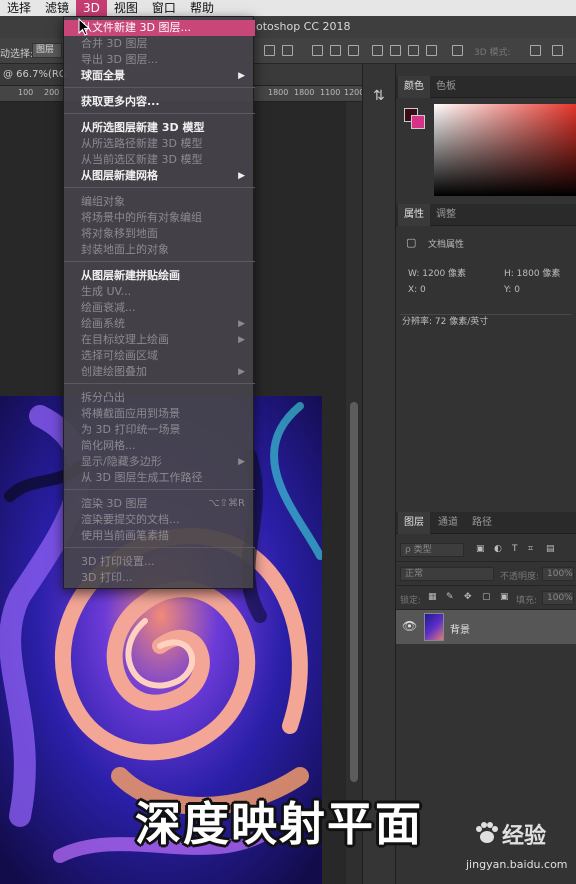  Describe the element at coordinates (486, 215) in the screenshot. I see `properties-tabs: 属性 调整` at that location.